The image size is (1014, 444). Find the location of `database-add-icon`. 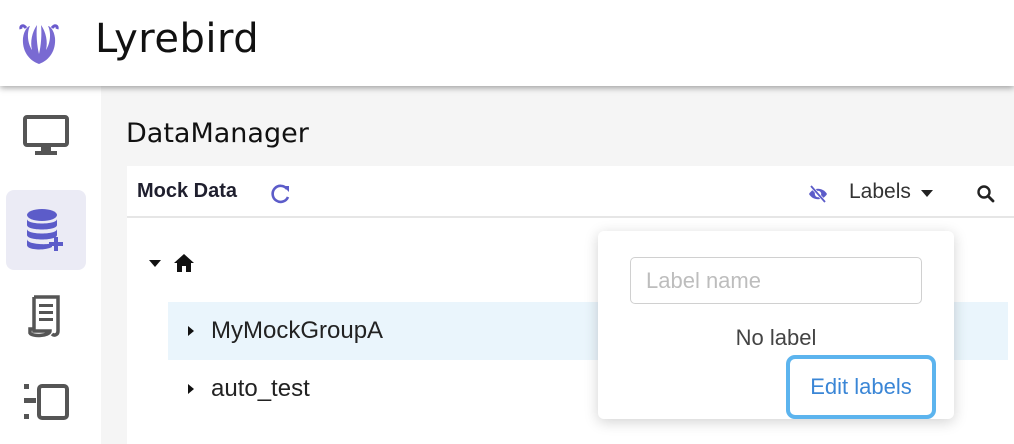

database-add-icon is located at coordinates (45, 230).